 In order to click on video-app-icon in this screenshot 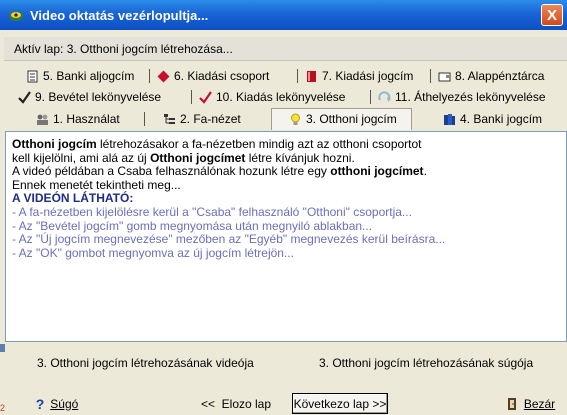, I will do `click(16, 16)`.